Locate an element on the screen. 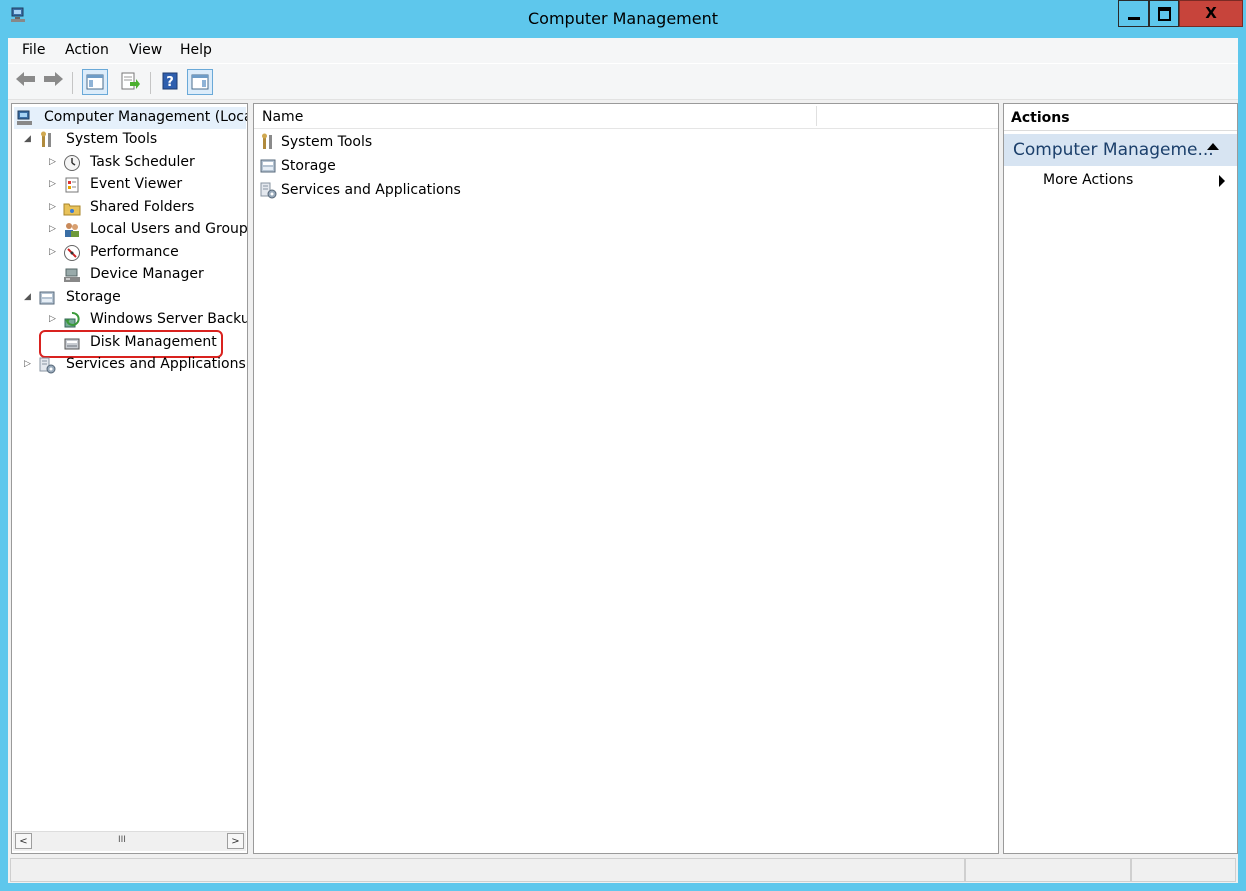 The width and height of the screenshot is (1246, 891). tree-item-task-scheduler: ▷ Task Scheduler is located at coordinates (129, 163).